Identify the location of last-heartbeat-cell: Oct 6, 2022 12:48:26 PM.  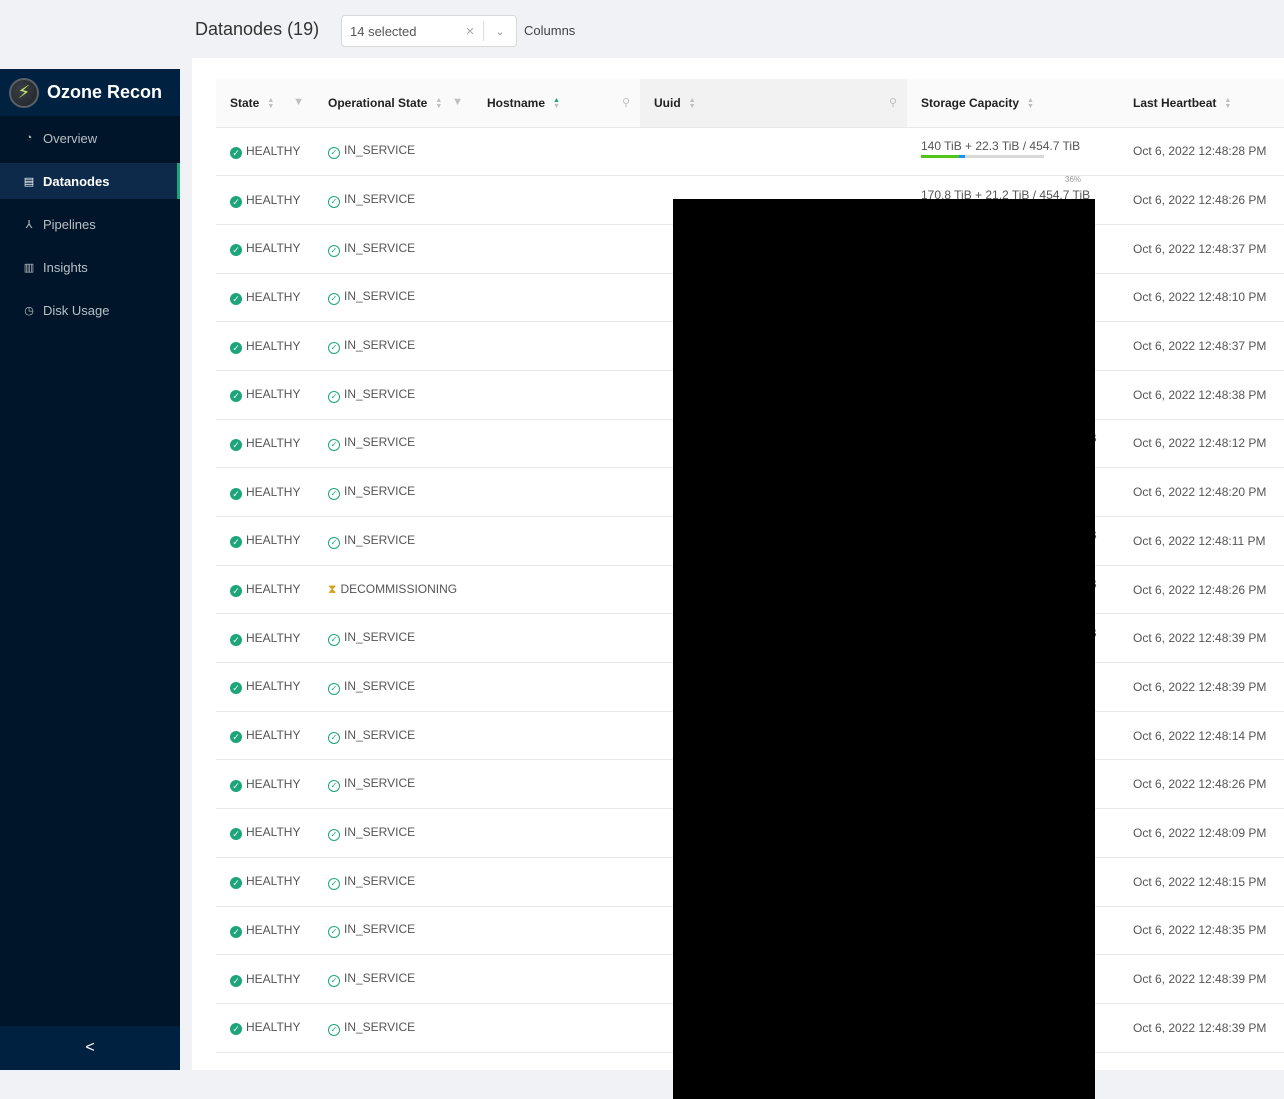
(1201, 200).